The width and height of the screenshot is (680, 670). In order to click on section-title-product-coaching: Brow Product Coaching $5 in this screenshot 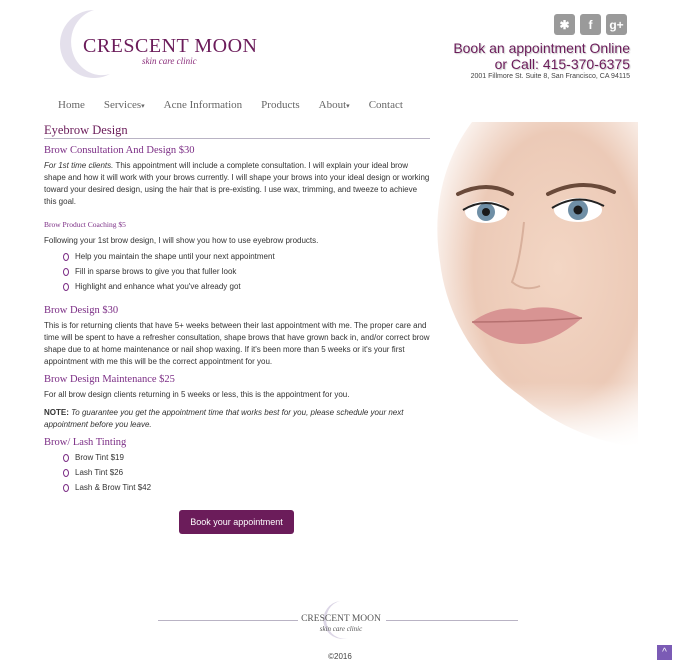, I will do `click(85, 224)`.